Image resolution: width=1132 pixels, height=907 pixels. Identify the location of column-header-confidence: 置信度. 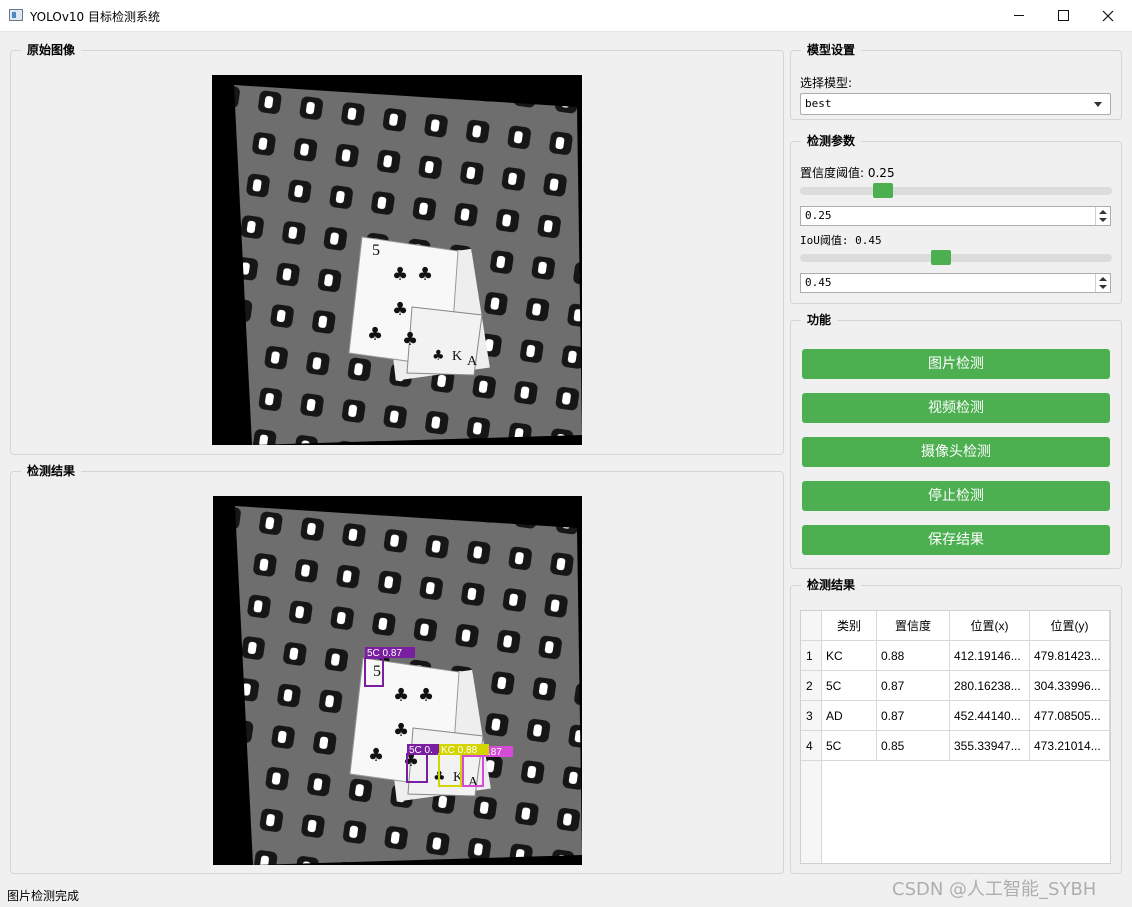
(913, 626).